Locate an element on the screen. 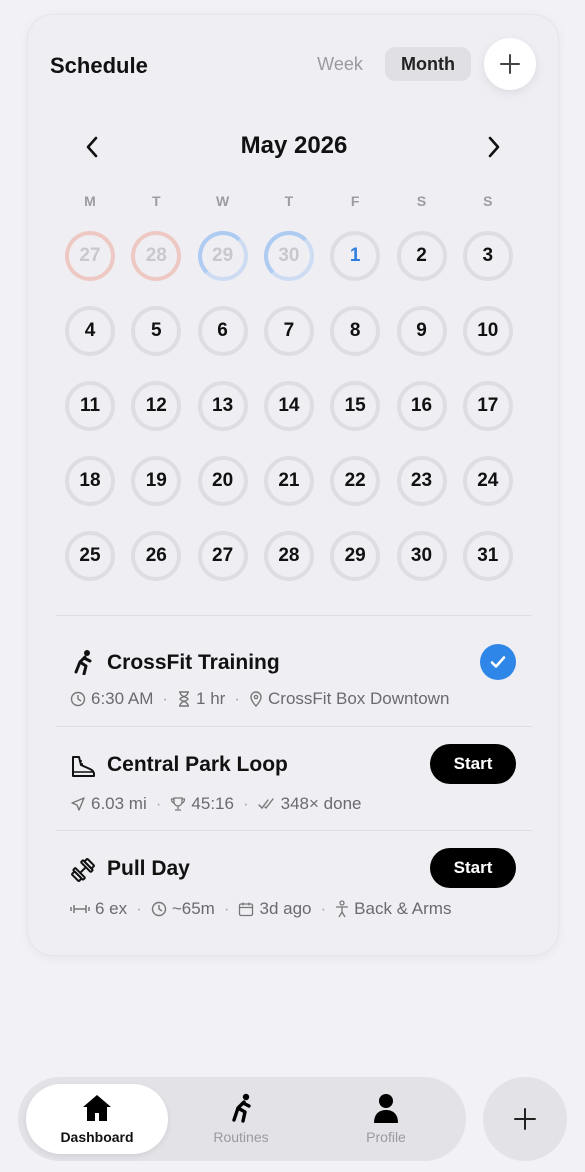 The width and height of the screenshot is (585, 1172). day-number: 22 is located at coordinates (355, 480).